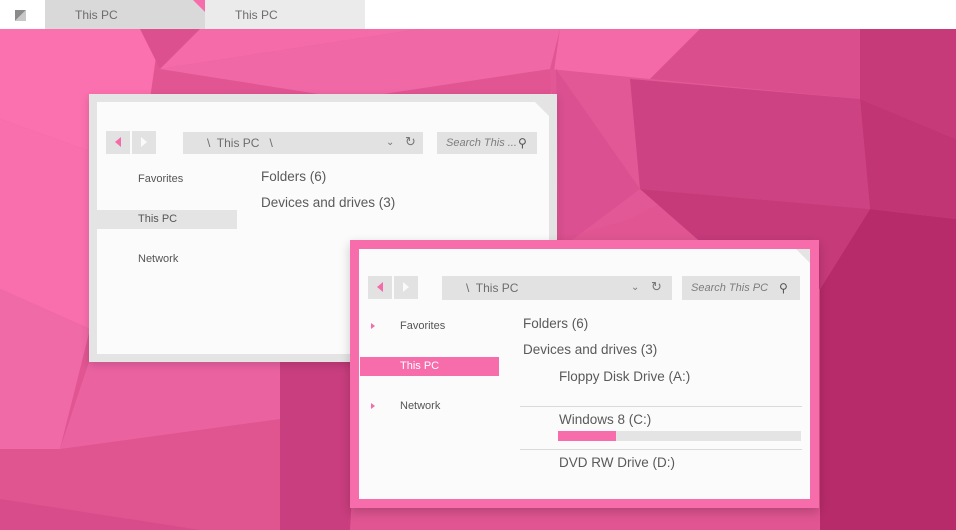  What do you see at coordinates (125, 14) in the screenshot?
I see `tab-this-pc-1: This PC` at bounding box center [125, 14].